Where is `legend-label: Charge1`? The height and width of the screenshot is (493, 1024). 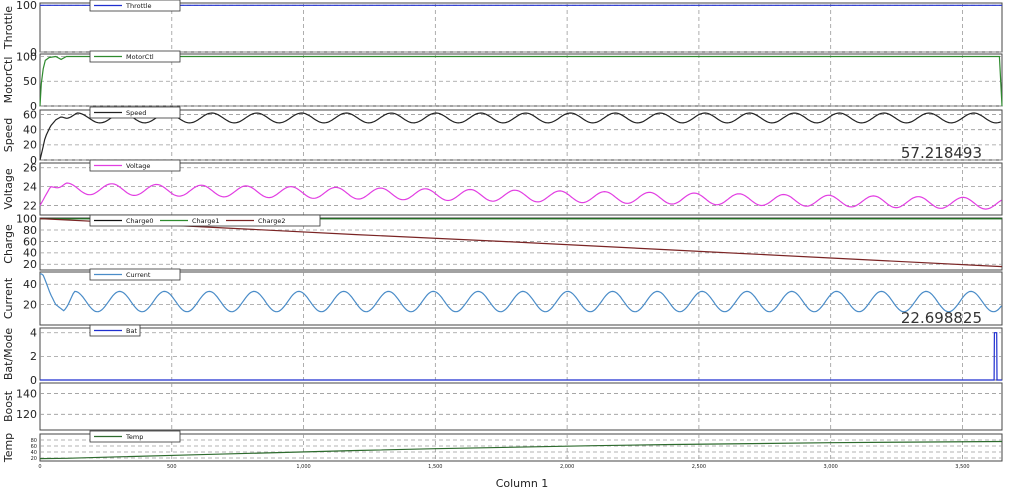
legend-label: Charge1 is located at coordinates (205, 221).